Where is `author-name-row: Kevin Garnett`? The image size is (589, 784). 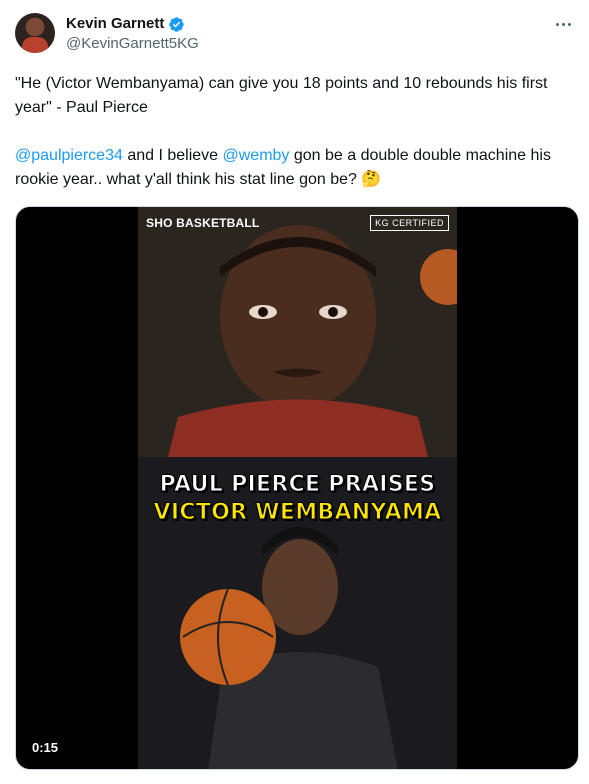 author-name-row: Kevin Garnett is located at coordinates (125, 24).